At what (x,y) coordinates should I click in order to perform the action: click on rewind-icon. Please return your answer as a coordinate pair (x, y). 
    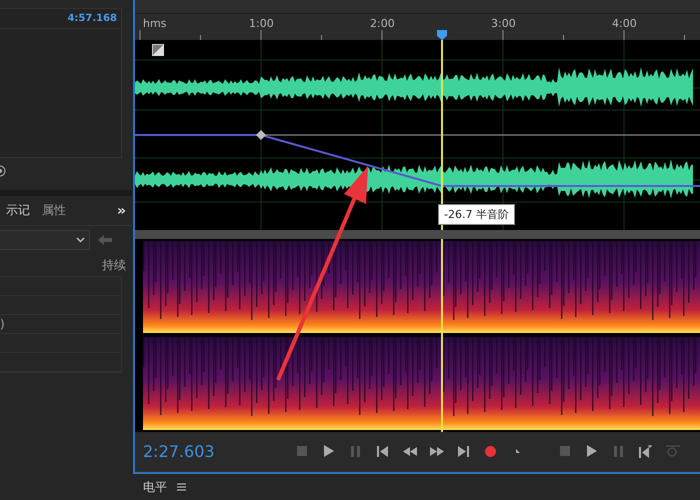
    Looking at the image, I should click on (409, 451).